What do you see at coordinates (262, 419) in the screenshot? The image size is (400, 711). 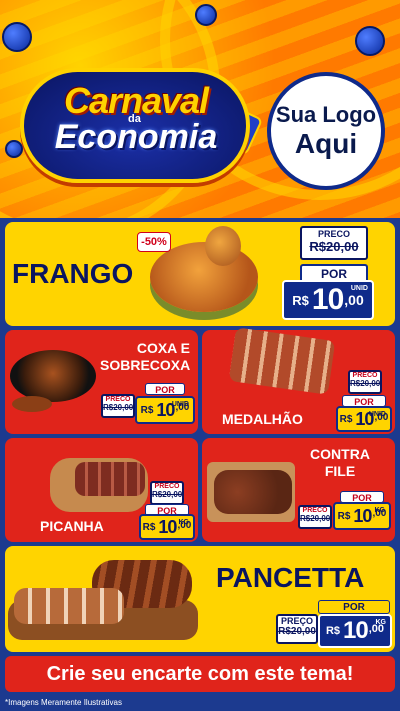 I see `product-name-medalhao: MEDALHÃO` at bounding box center [262, 419].